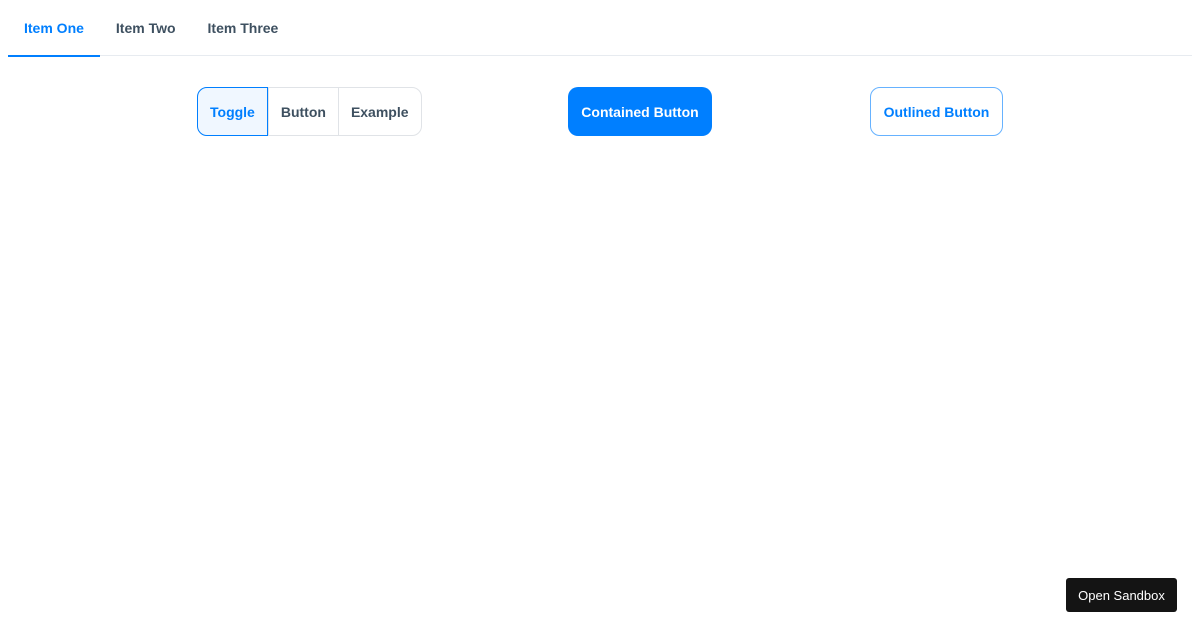 This screenshot has height=630, width=1200. What do you see at coordinates (1121, 595) in the screenshot?
I see `open-sandbox-button: Open Sandbox` at bounding box center [1121, 595].